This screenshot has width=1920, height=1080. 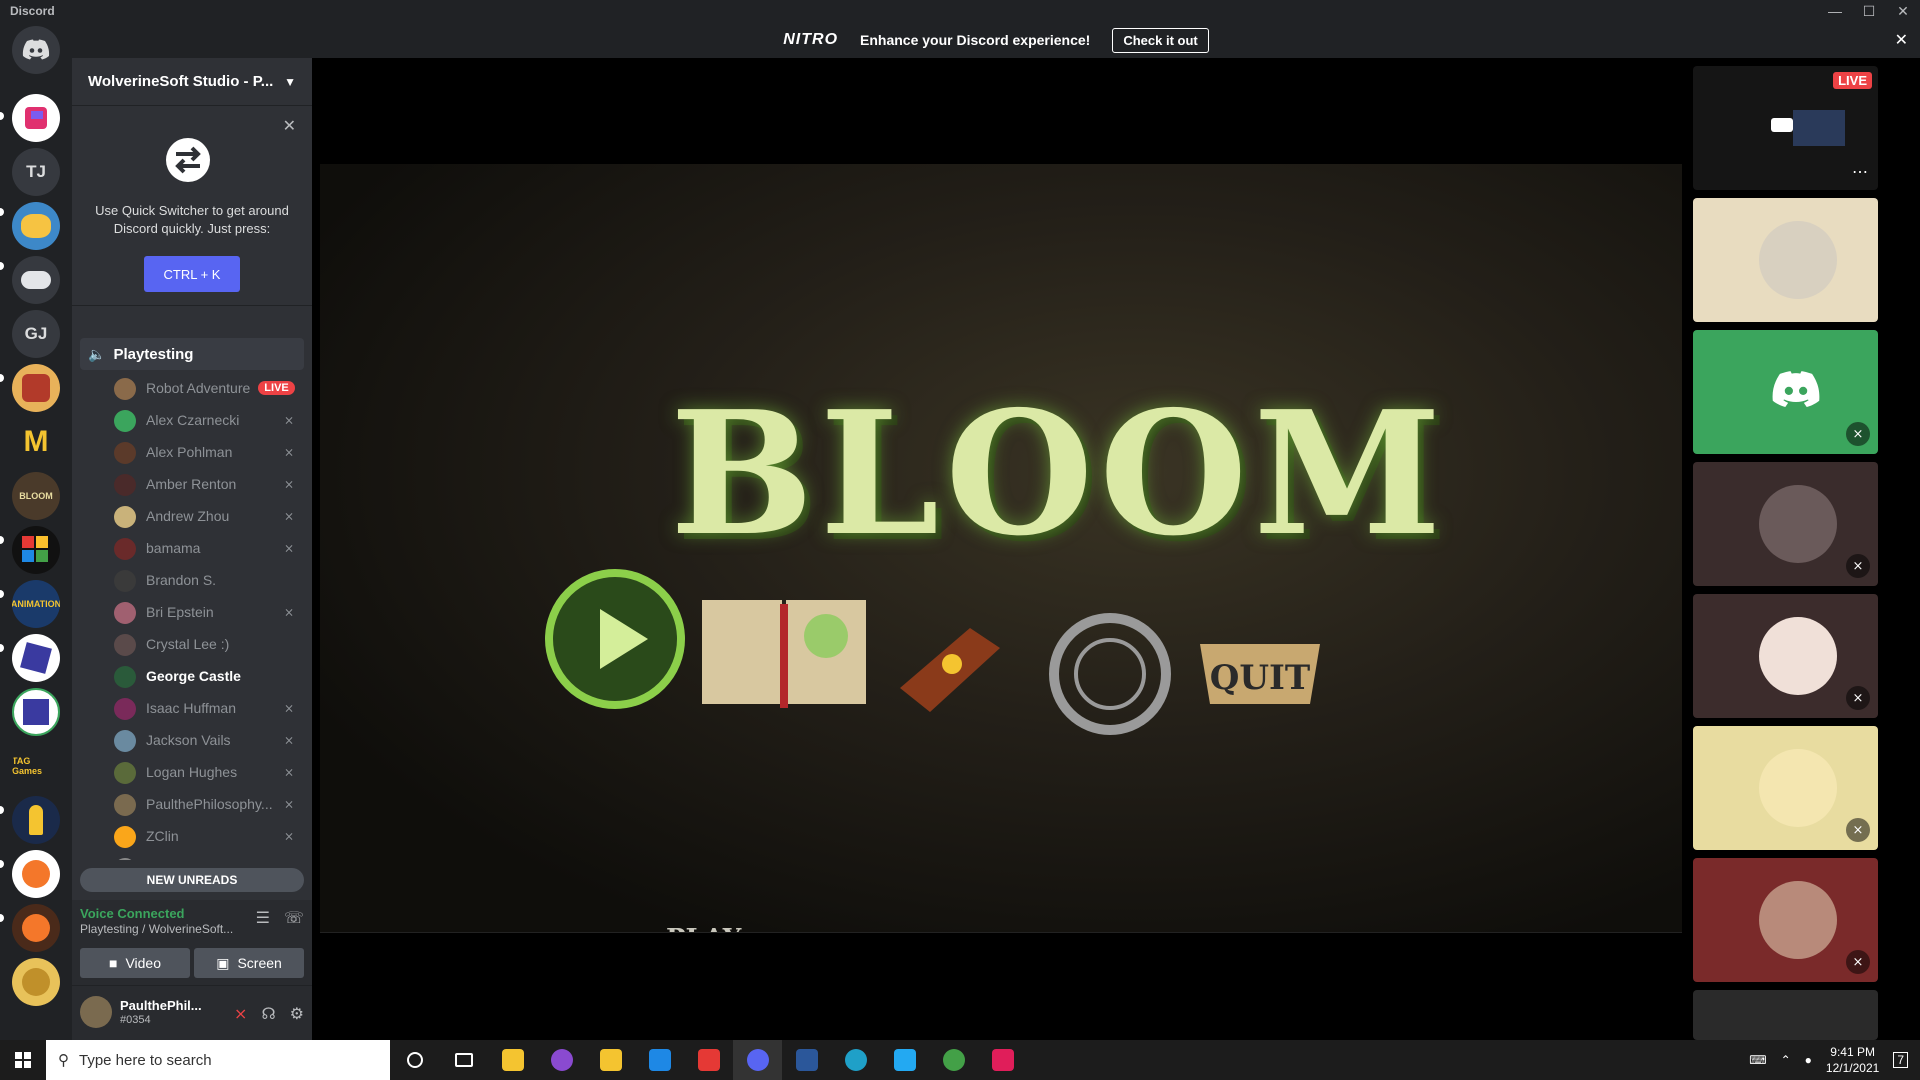 I want to click on server-icon-13: TAG Games, so click(x=36, y=766).